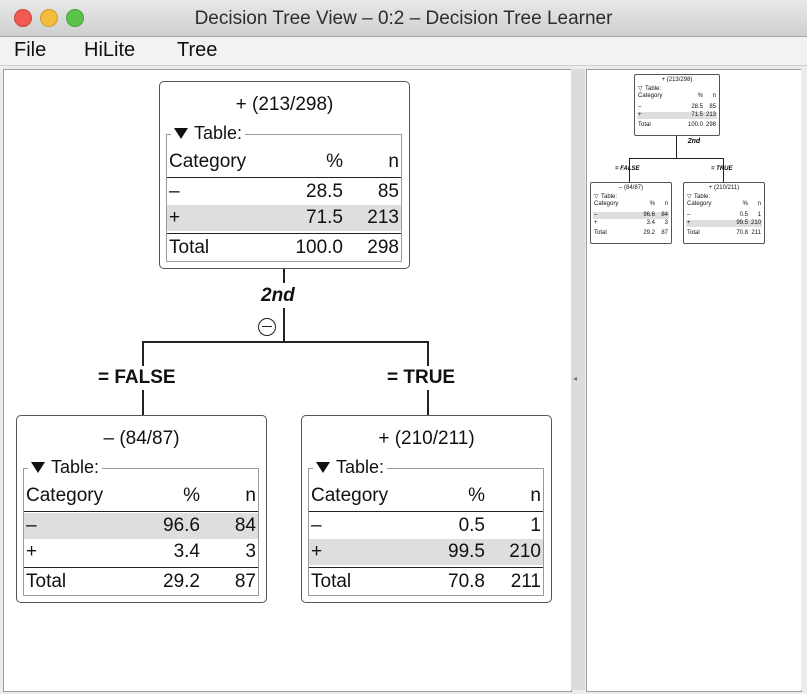  What do you see at coordinates (804, 379) in the screenshot?
I see `window-edge` at bounding box center [804, 379].